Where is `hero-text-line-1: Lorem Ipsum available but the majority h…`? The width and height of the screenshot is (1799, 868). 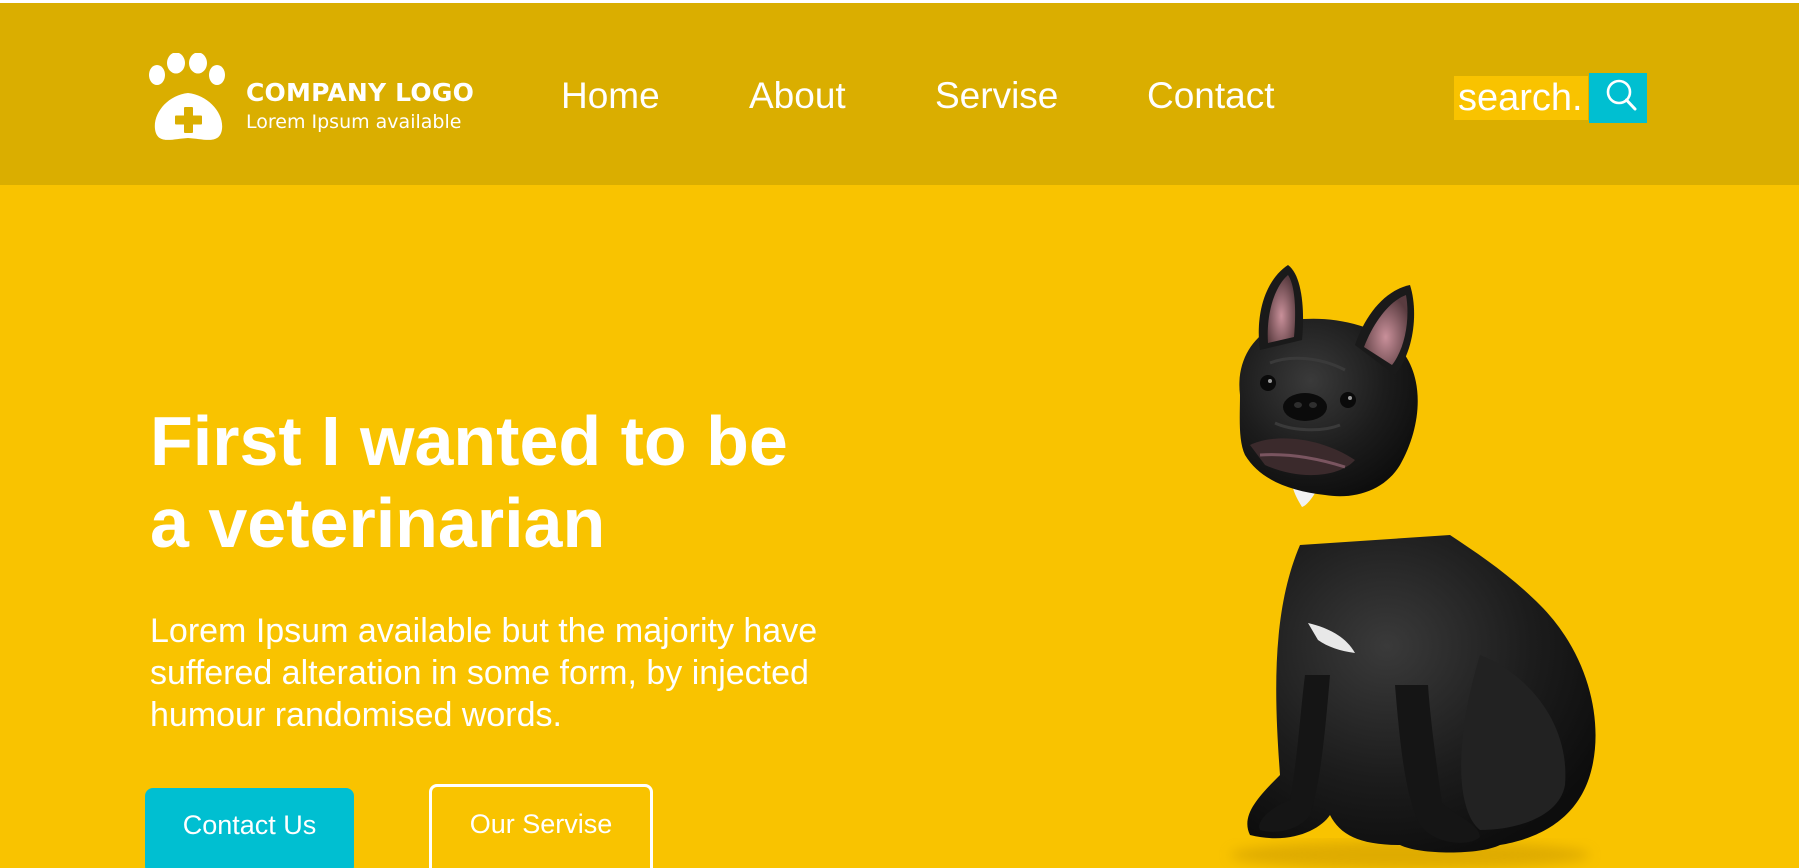 hero-text-line-1: Lorem Ipsum available but the majority h… is located at coordinates (484, 631).